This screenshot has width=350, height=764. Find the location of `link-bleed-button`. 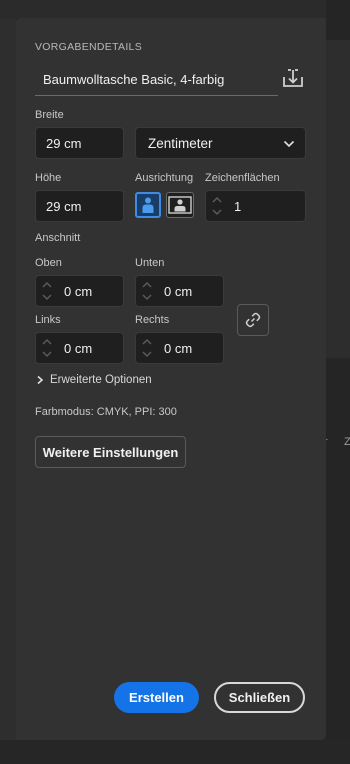

link-bleed-button is located at coordinates (253, 320).